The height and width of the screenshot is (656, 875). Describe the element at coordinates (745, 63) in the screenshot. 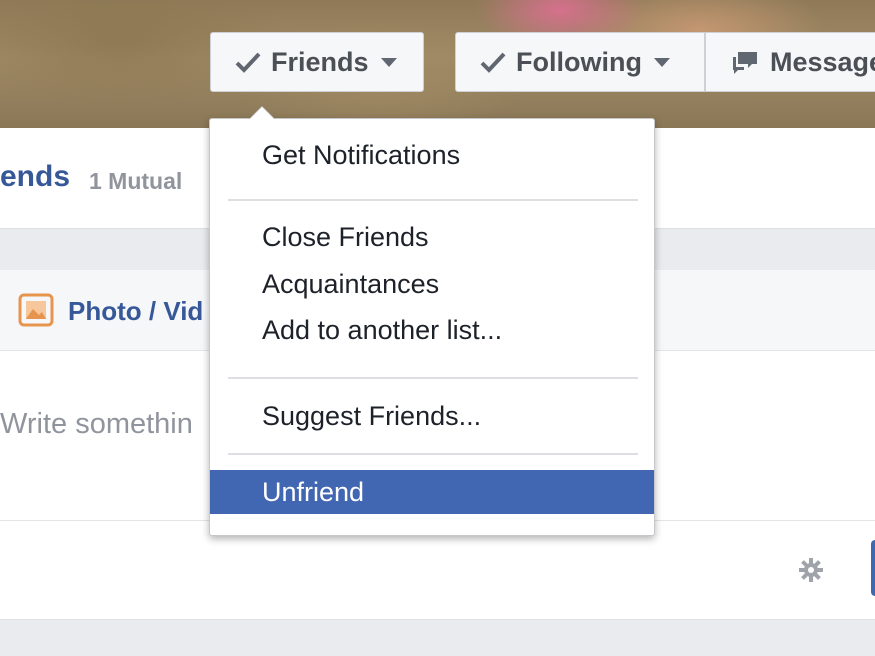

I see `message-icon` at that location.